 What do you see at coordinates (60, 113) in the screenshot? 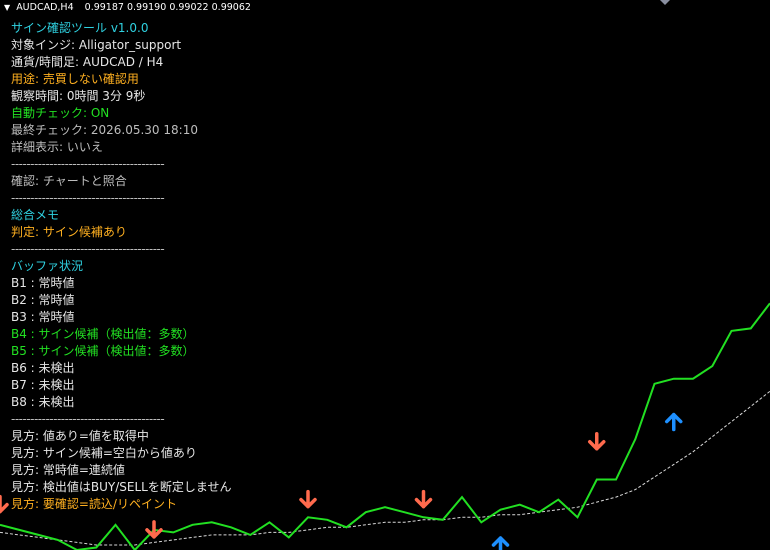
I see `auto-check-line: 自動チェック: ON` at bounding box center [60, 113].